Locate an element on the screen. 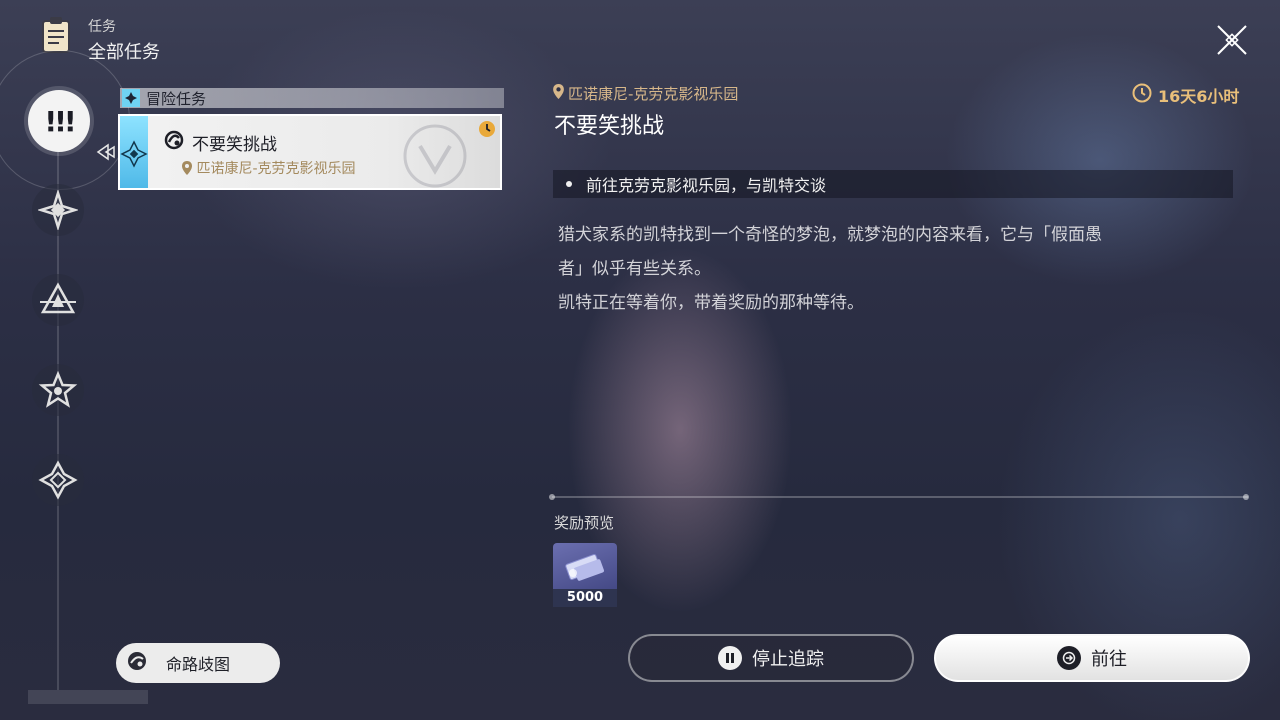  description-line: 者」似乎有些关系。 is located at coordinates (634, 269).